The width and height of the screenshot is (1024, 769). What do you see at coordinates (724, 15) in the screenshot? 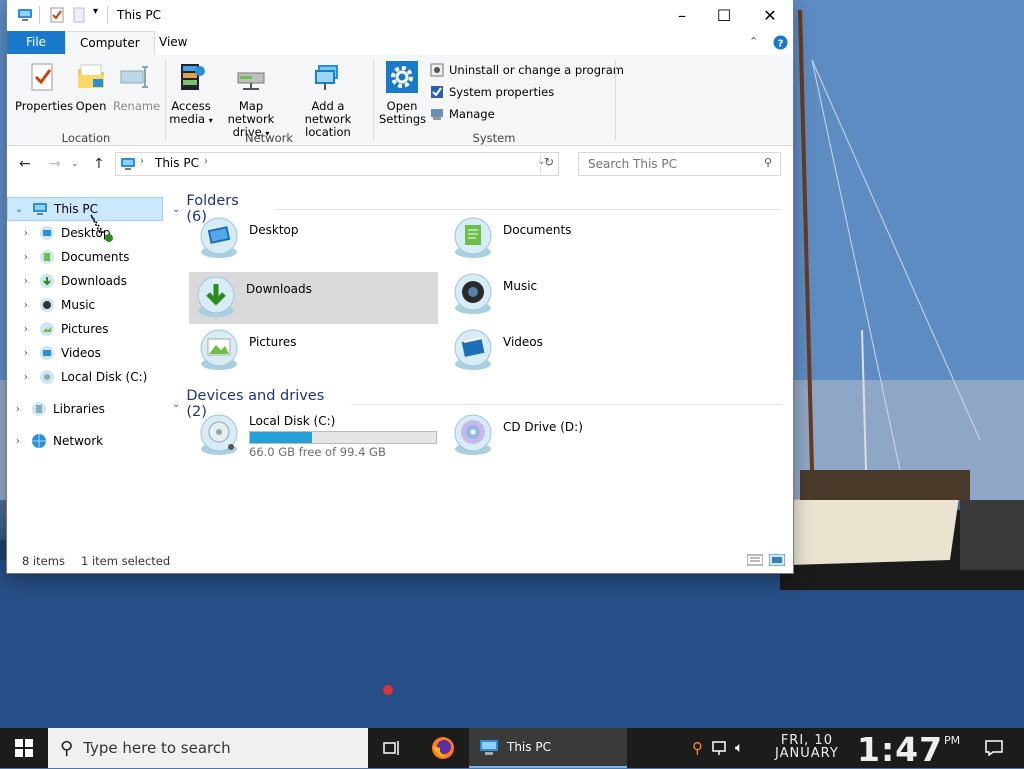
I see `maximize-button: ☐` at bounding box center [724, 15].